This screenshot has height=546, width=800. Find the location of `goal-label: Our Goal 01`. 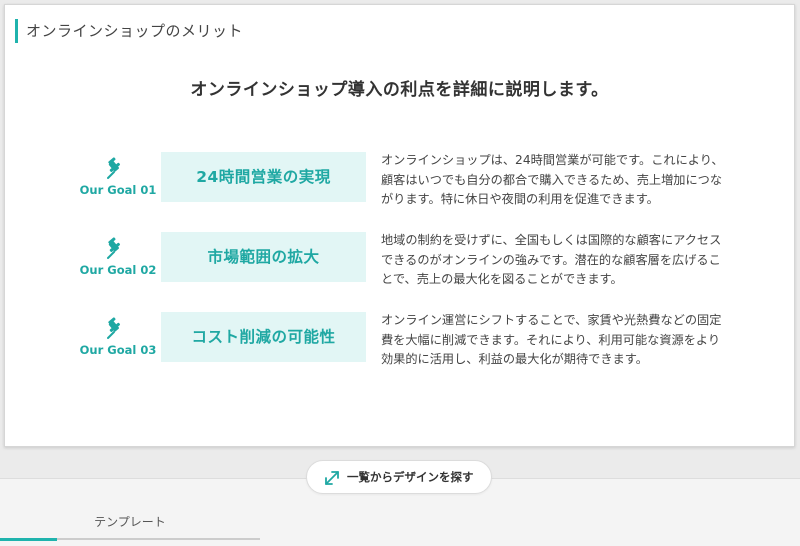

goal-label: Our Goal 01 is located at coordinates (118, 190).